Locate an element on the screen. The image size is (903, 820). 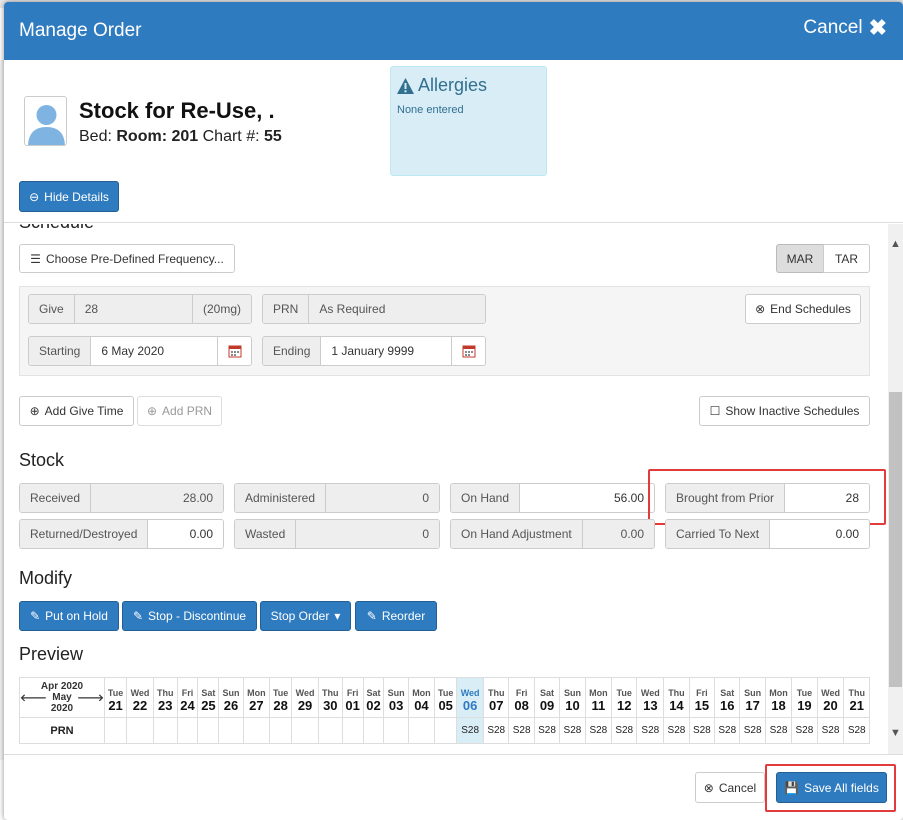
add-prn-button: ⊕ Add PRN is located at coordinates (179, 411).